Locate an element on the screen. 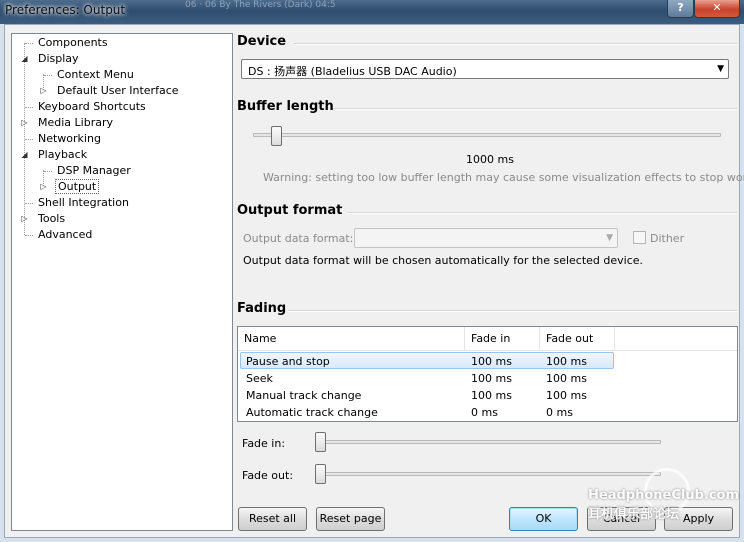 The image size is (744, 542). tree-item-context-menu: Context Menu is located at coordinates (95, 75).